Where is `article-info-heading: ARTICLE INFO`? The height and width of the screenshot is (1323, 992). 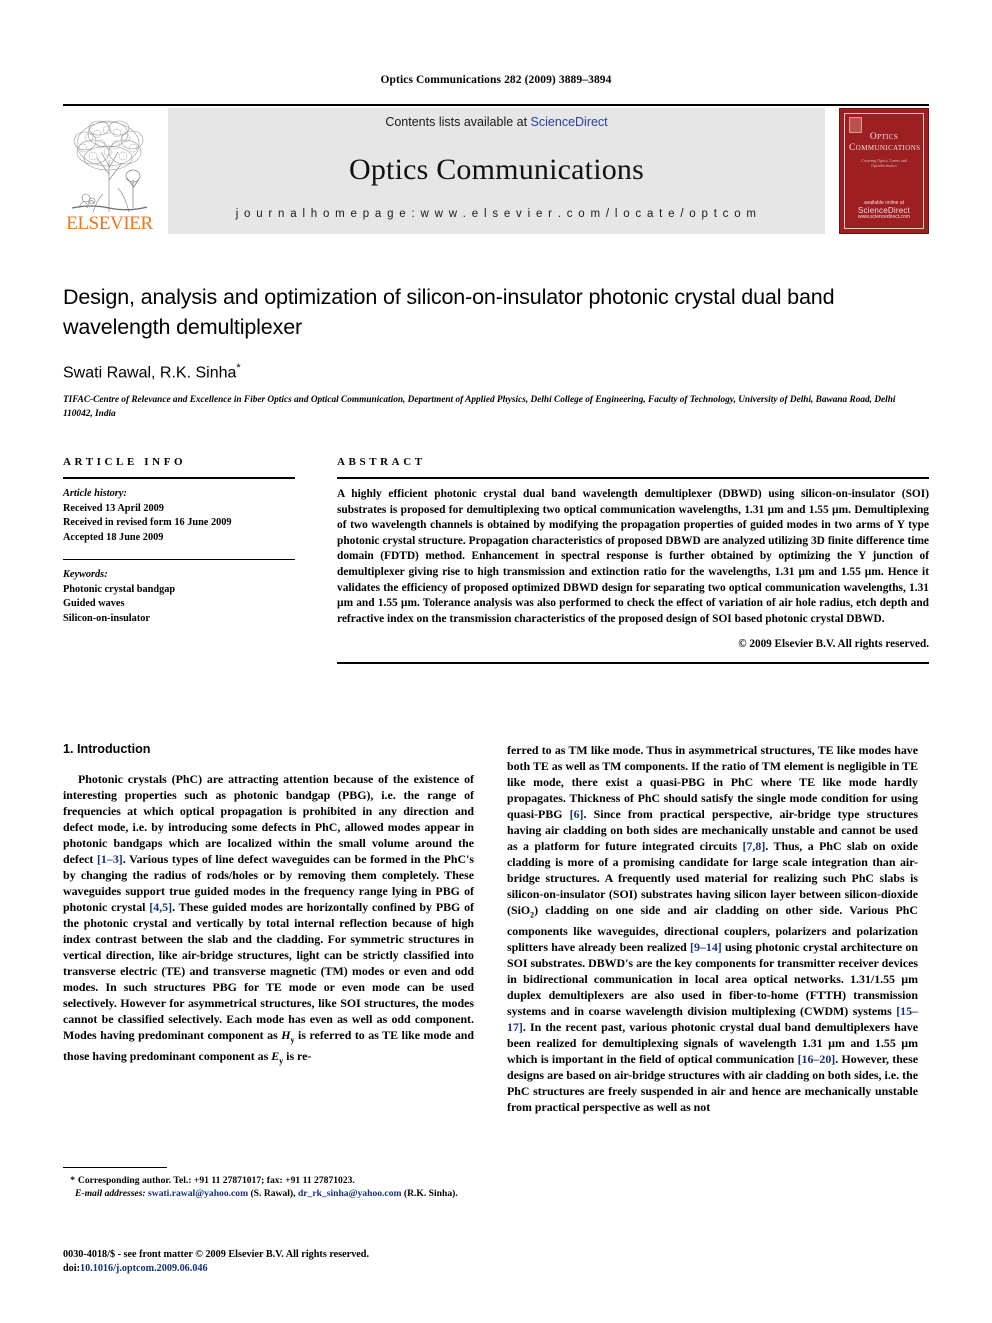 article-info-heading: ARTICLE INFO is located at coordinates (125, 462).